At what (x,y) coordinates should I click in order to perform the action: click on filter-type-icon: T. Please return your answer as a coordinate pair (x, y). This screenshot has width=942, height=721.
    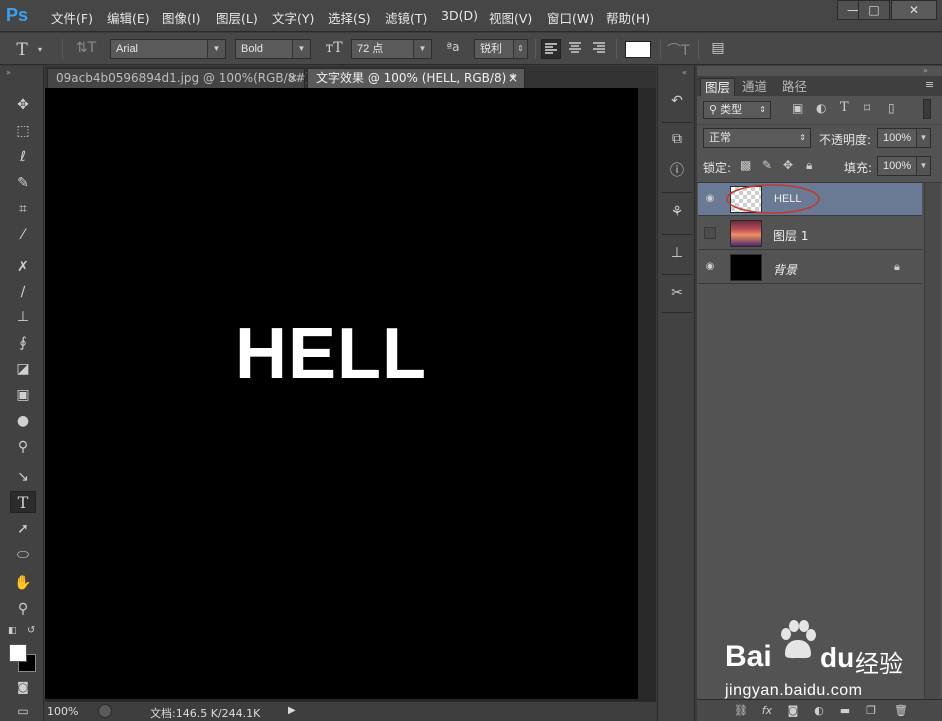
    Looking at the image, I should click on (844, 107).